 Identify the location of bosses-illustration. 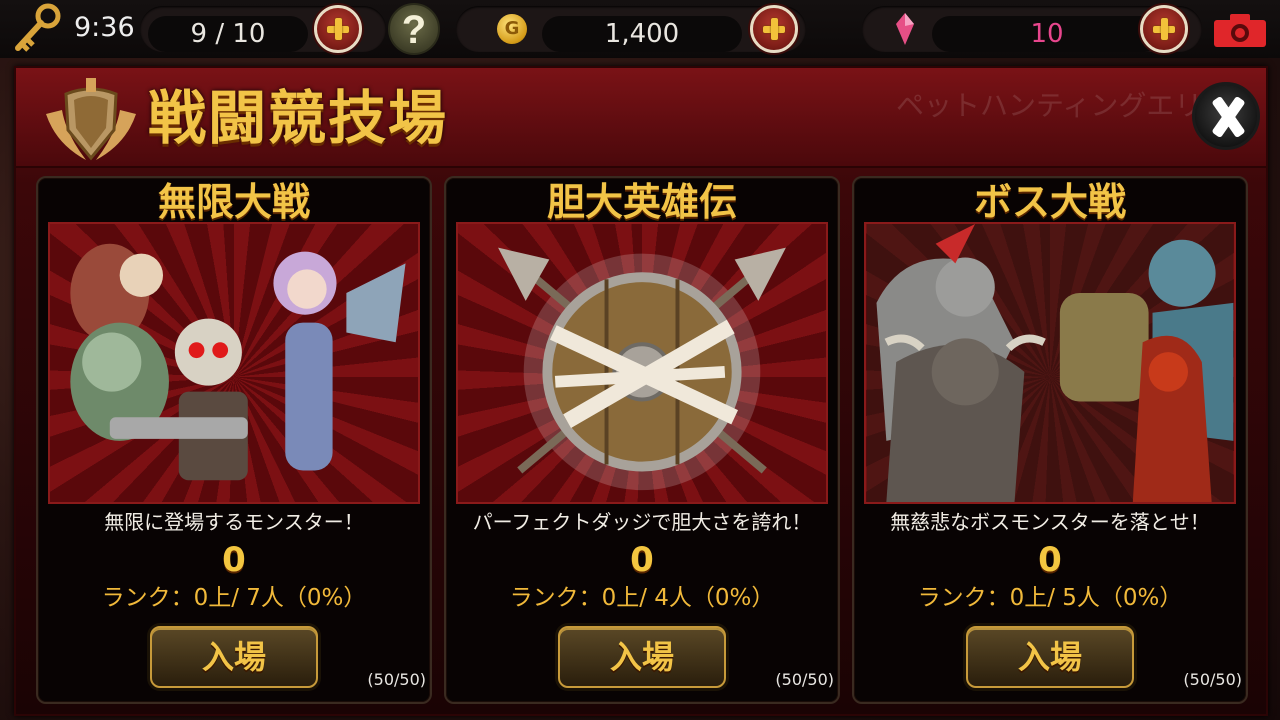
(1050, 363).